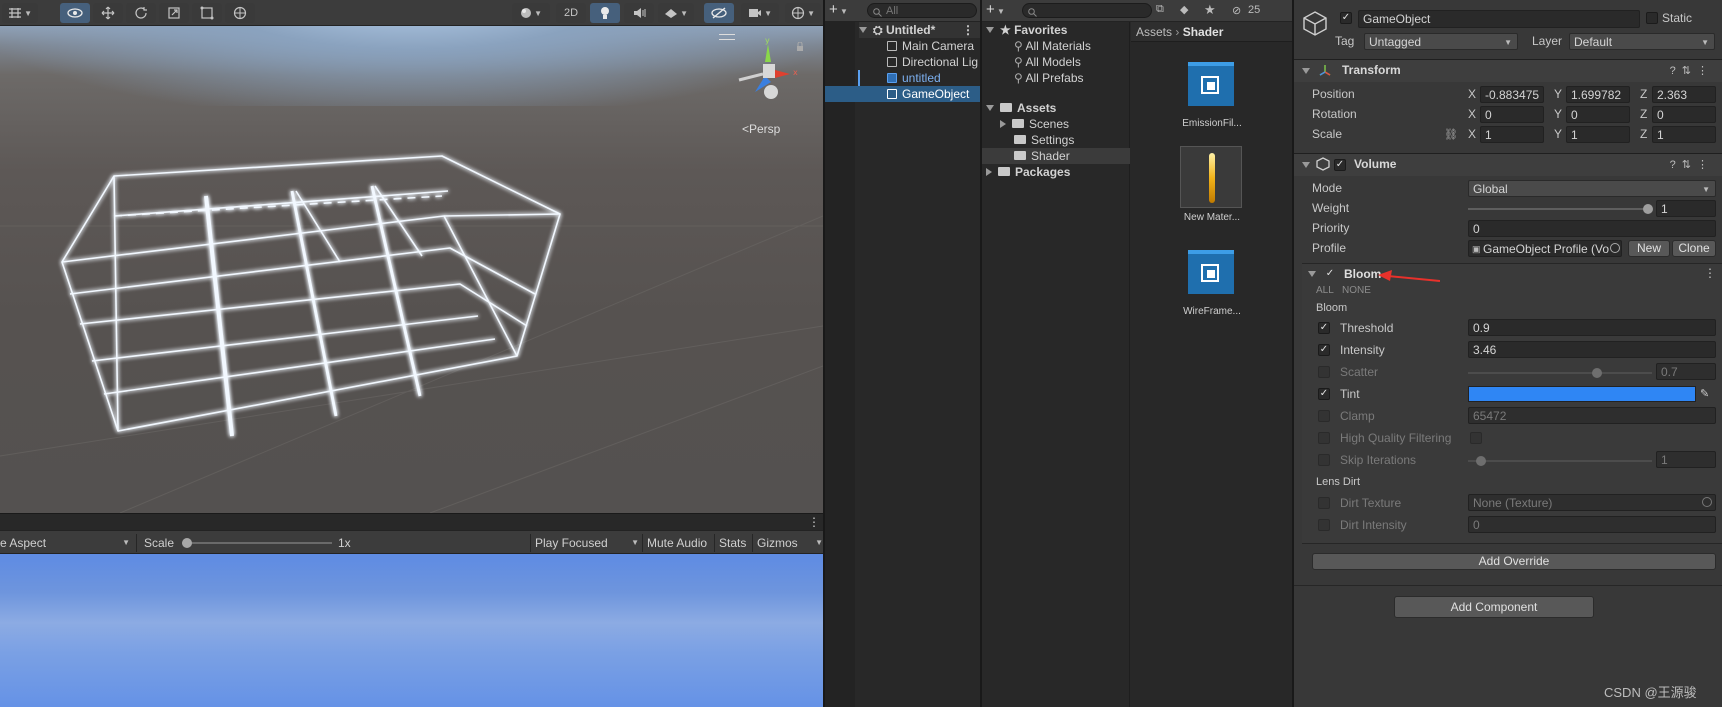 The height and width of the screenshot is (707, 1722). Describe the element at coordinates (1558, 209) in the screenshot. I see `weight-slider-track` at that location.